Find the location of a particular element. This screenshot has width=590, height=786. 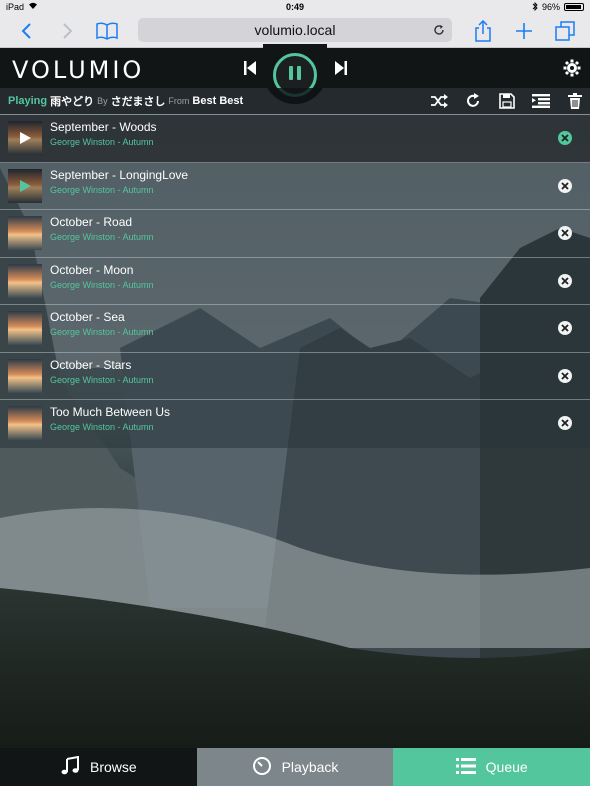

by-label: By is located at coordinates (102, 101).